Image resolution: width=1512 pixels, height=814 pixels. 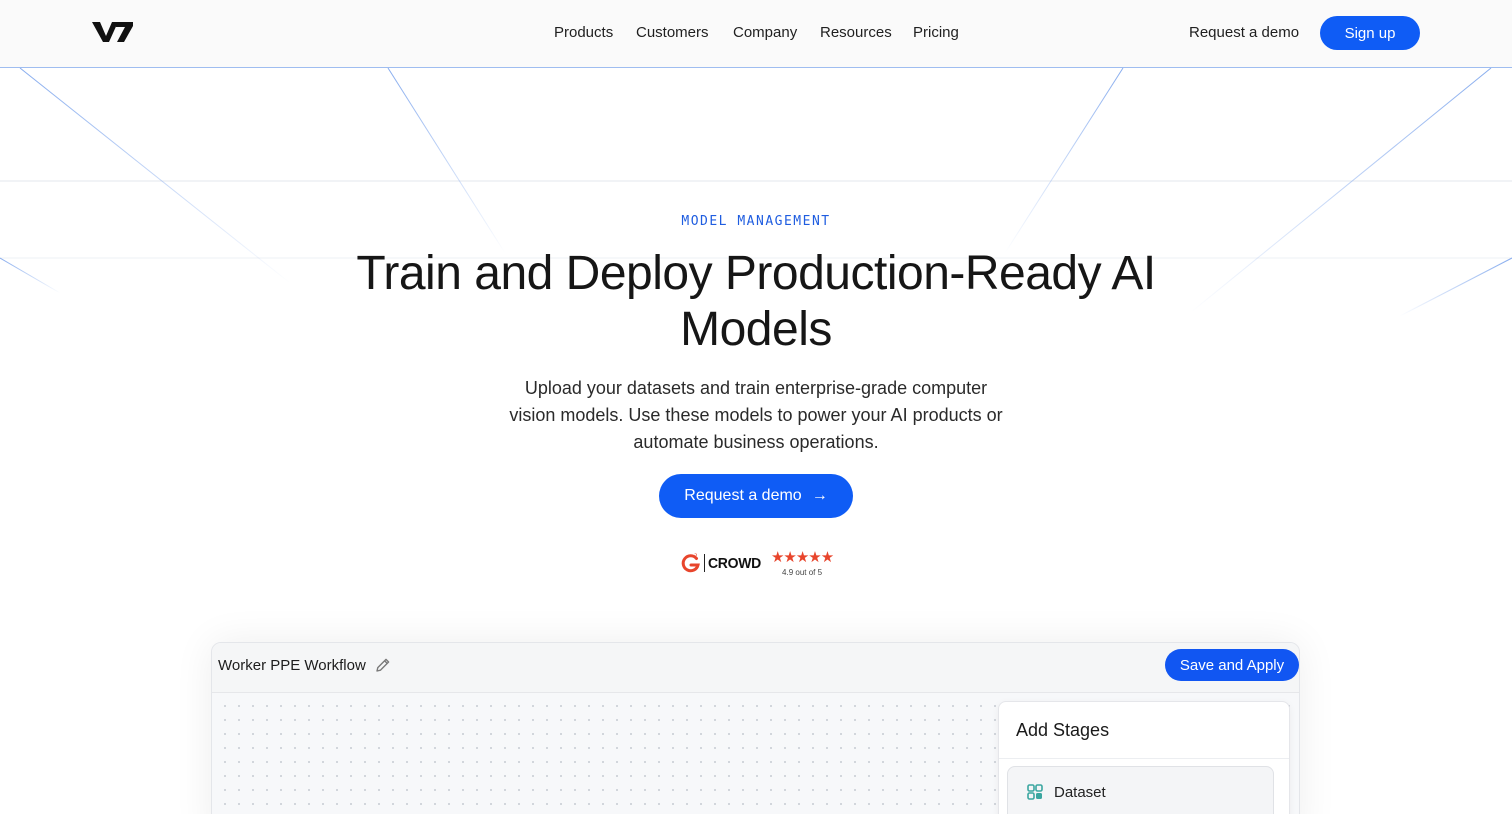 I want to click on hero-eyebrow: MODEL MANAGEMENT, so click(x=756, y=221).